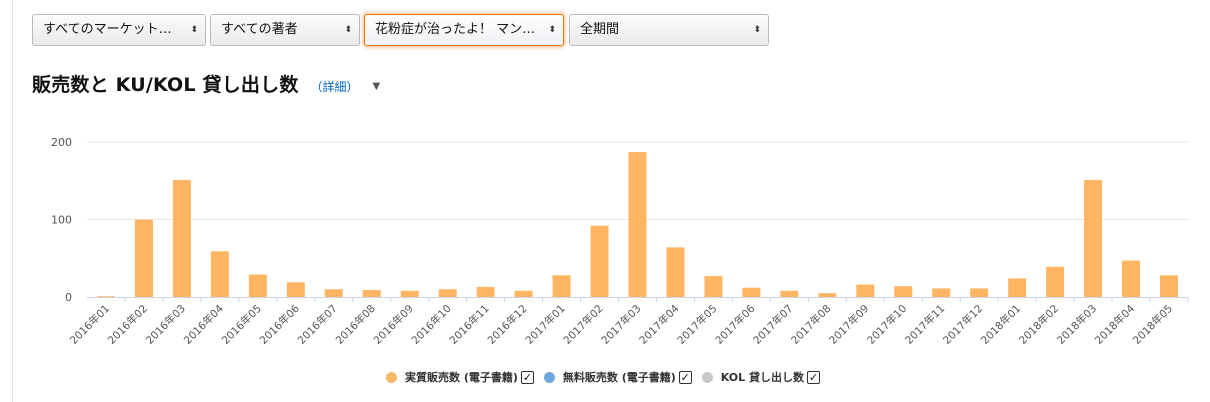 The width and height of the screenshot is (1210, 402). What do you see at coordinates (393, 324) in the screenshot?
I see `x-tick-label: 2016年09` at bounding box center [393, 324].